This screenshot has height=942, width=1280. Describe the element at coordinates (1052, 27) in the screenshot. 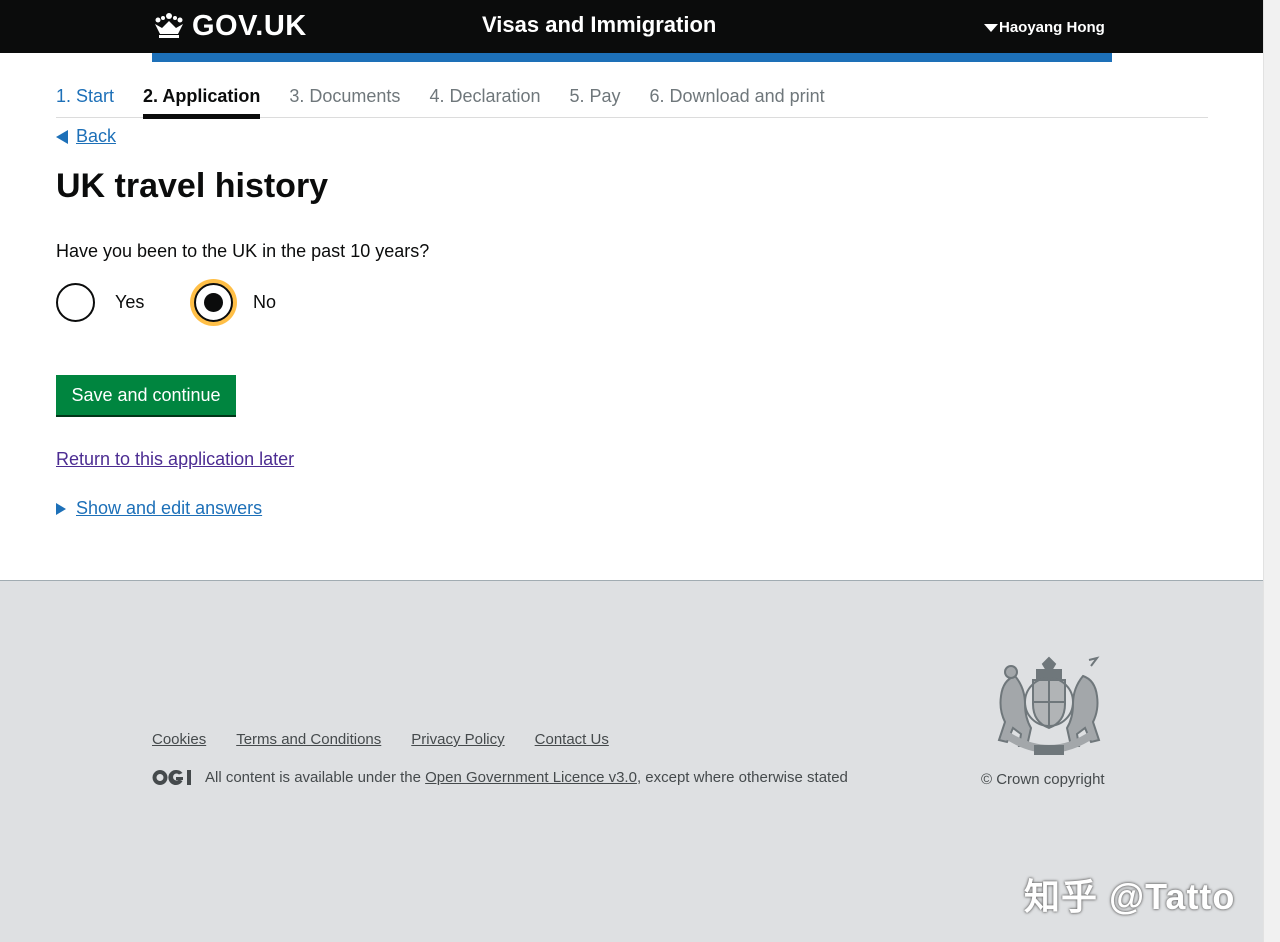

I see `user-name: Haoyang Hong` at that location.